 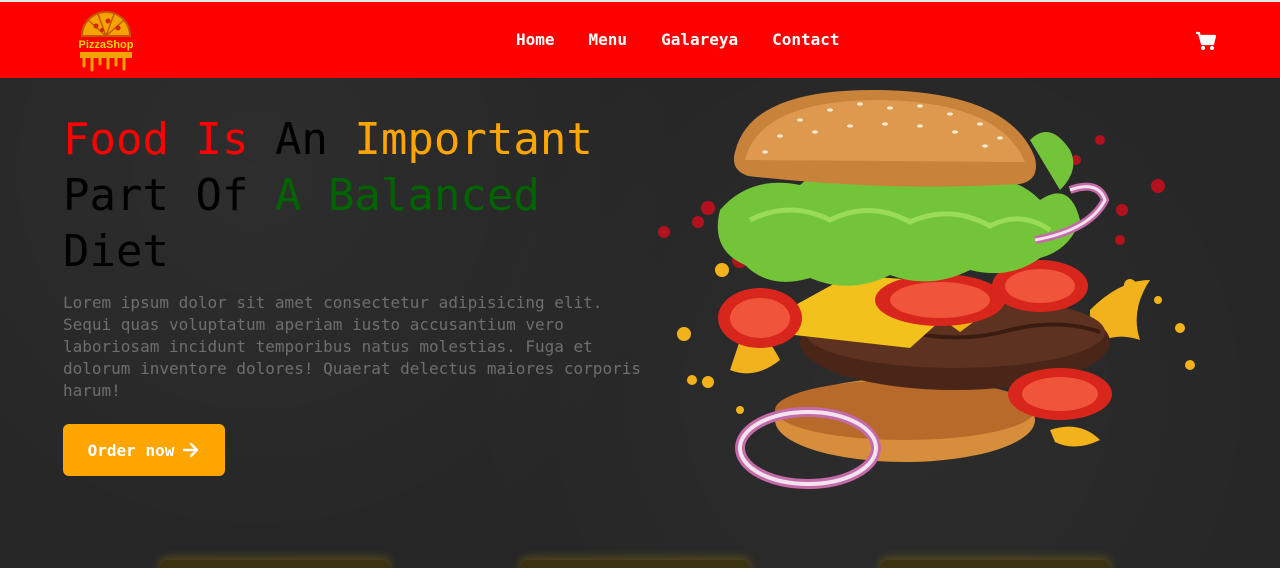 I want to click on nav-menu: Menu, so click(x=608, y=39).